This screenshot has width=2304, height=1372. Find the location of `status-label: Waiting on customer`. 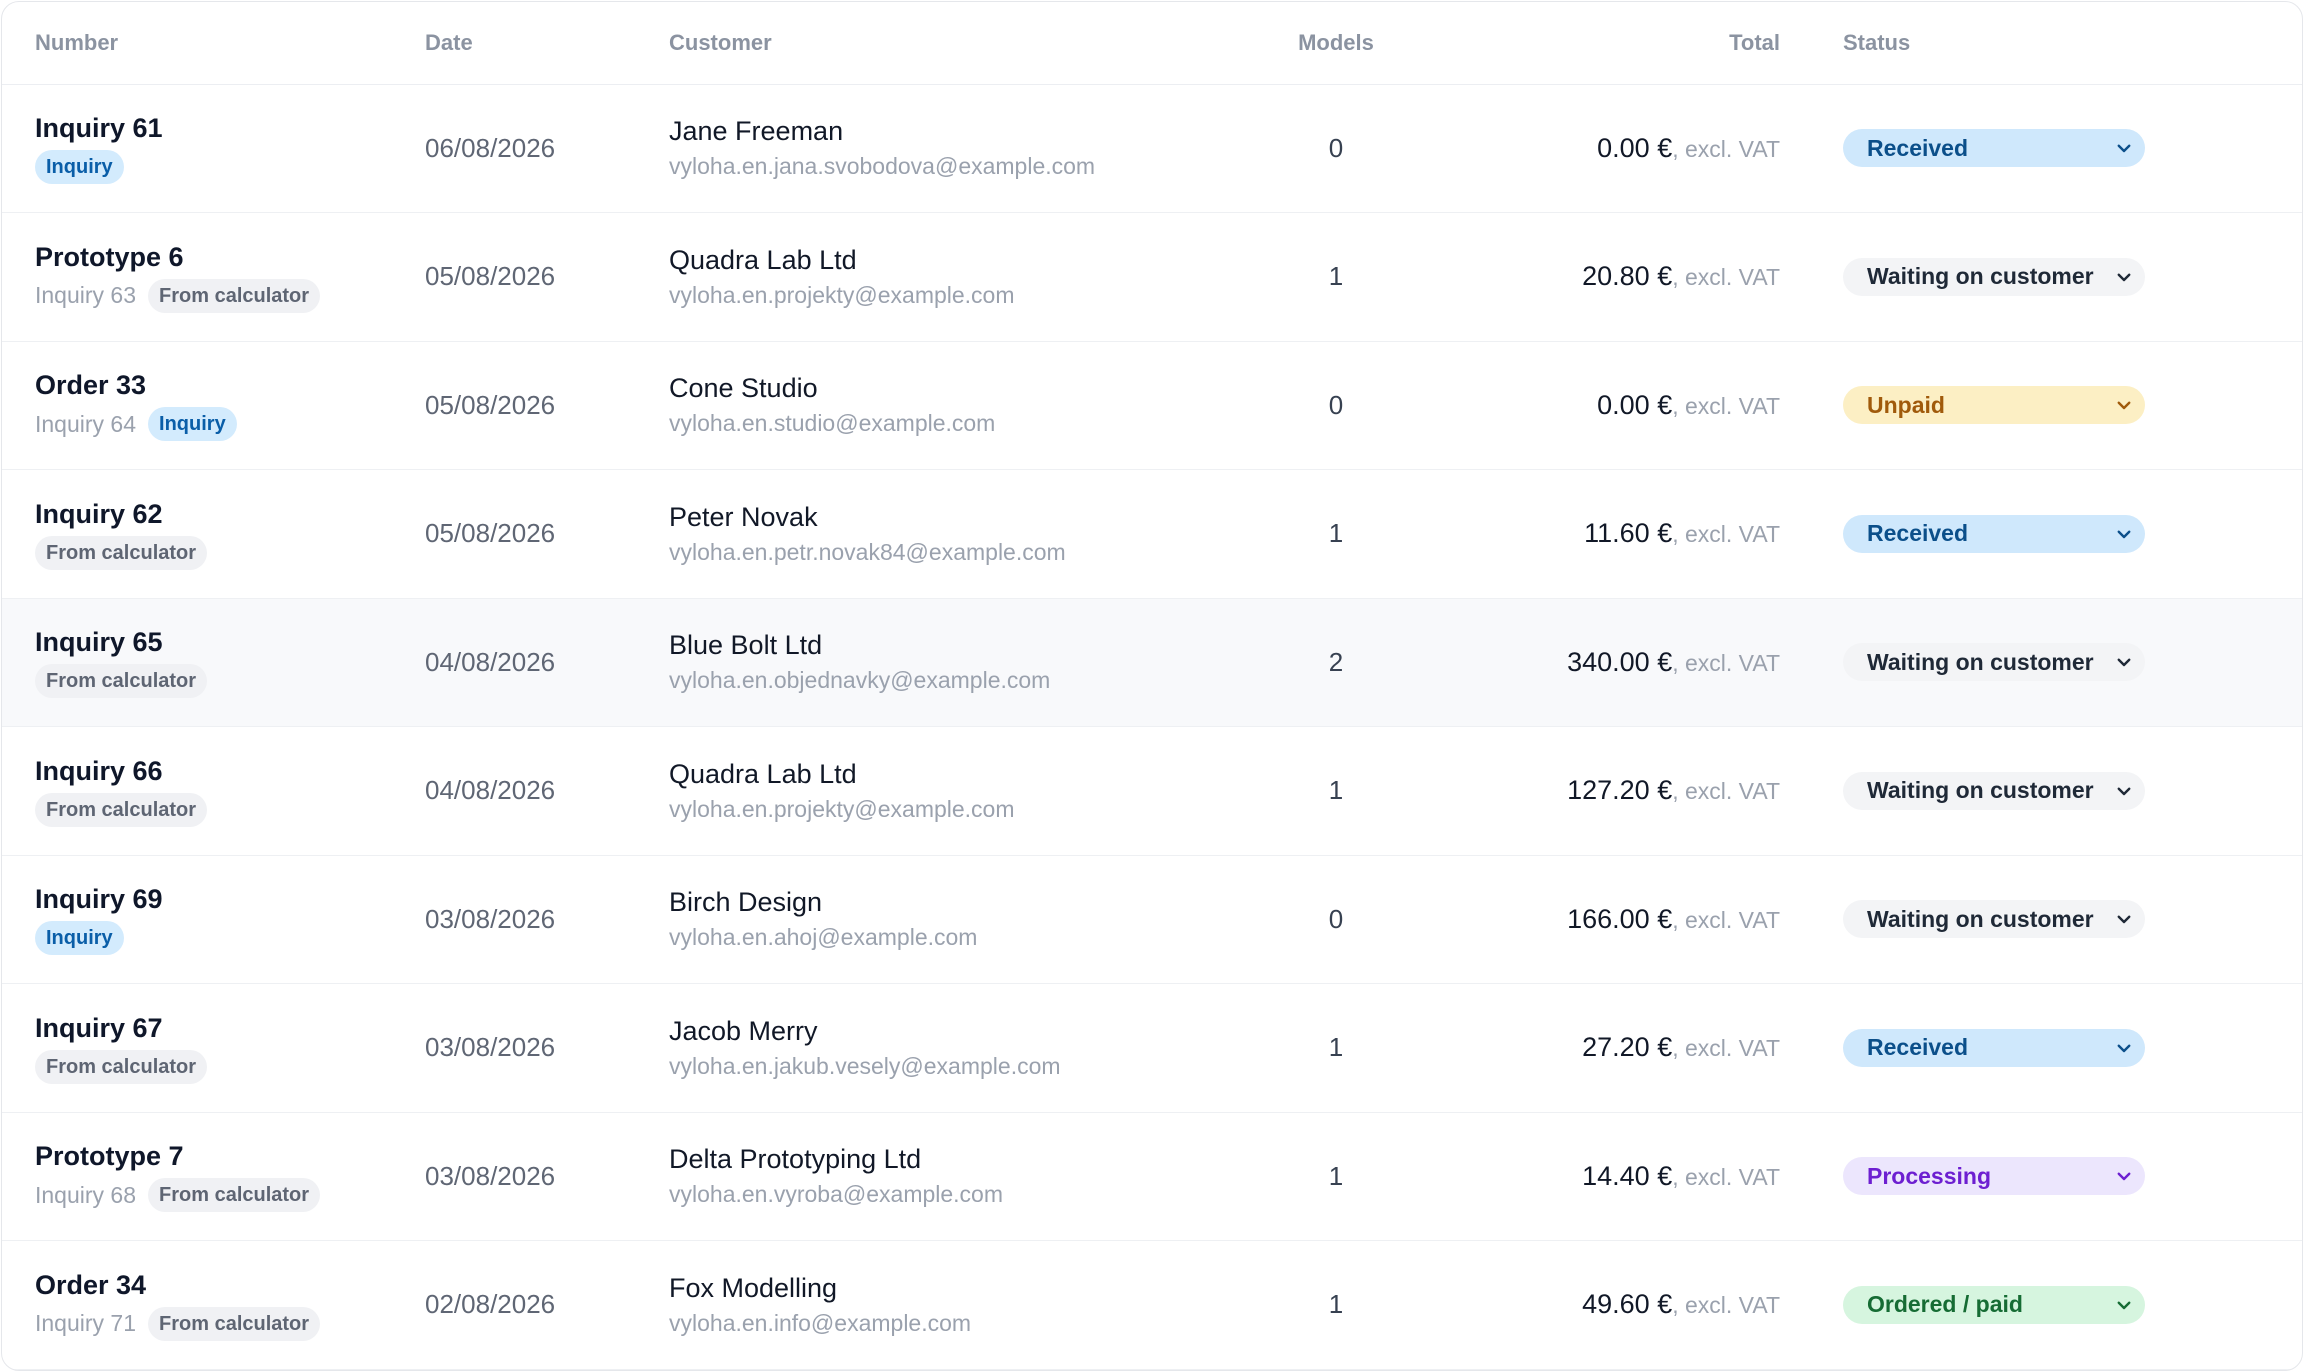

status-label: Waiting on customer is located at coordinates (1980, 790).